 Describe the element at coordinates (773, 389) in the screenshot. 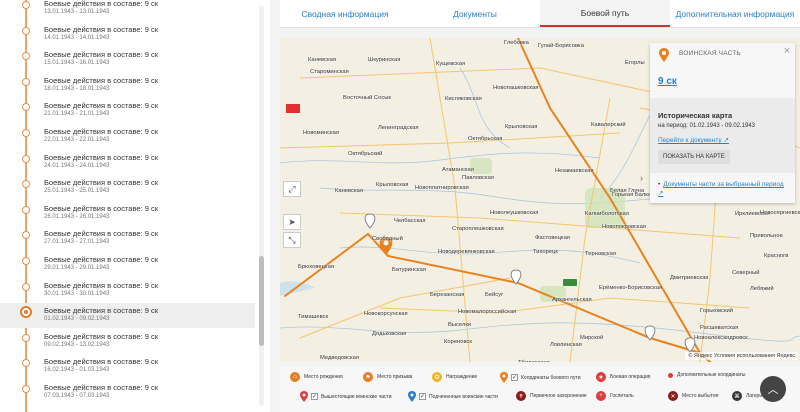

I see `scroll-up-button: ︿` at that location.